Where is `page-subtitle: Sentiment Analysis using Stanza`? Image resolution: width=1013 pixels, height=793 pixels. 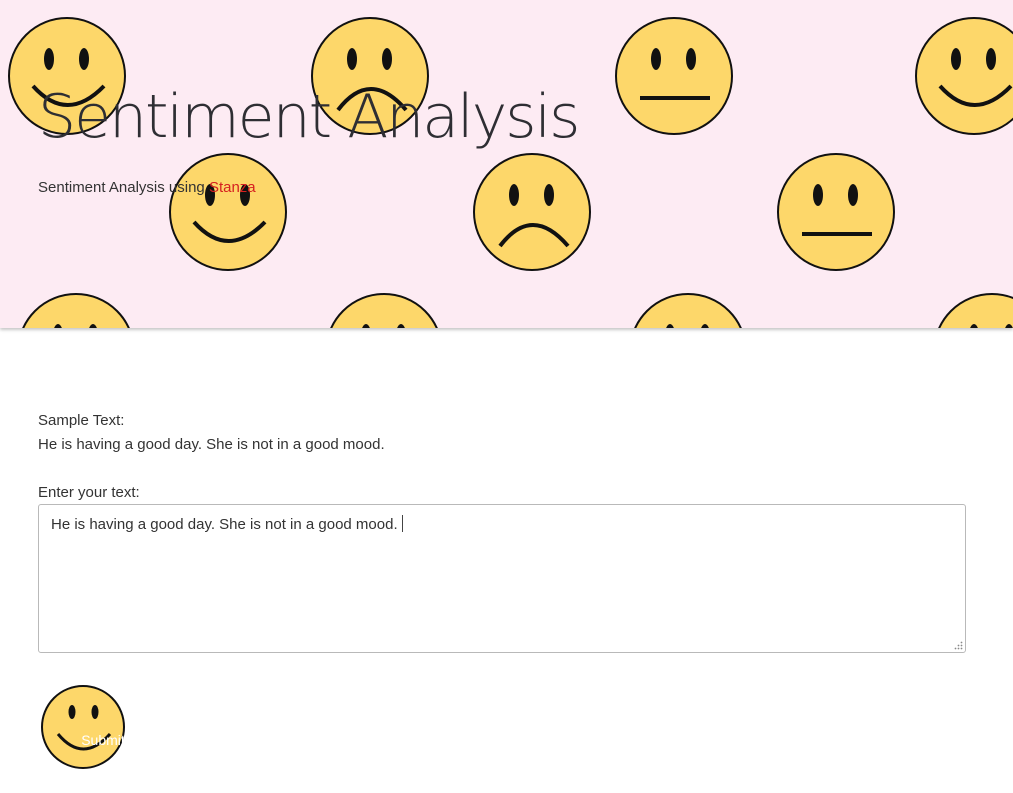 page-subtitle: Sentiment Analysis using Stanza is located at coordinates (147, 187).